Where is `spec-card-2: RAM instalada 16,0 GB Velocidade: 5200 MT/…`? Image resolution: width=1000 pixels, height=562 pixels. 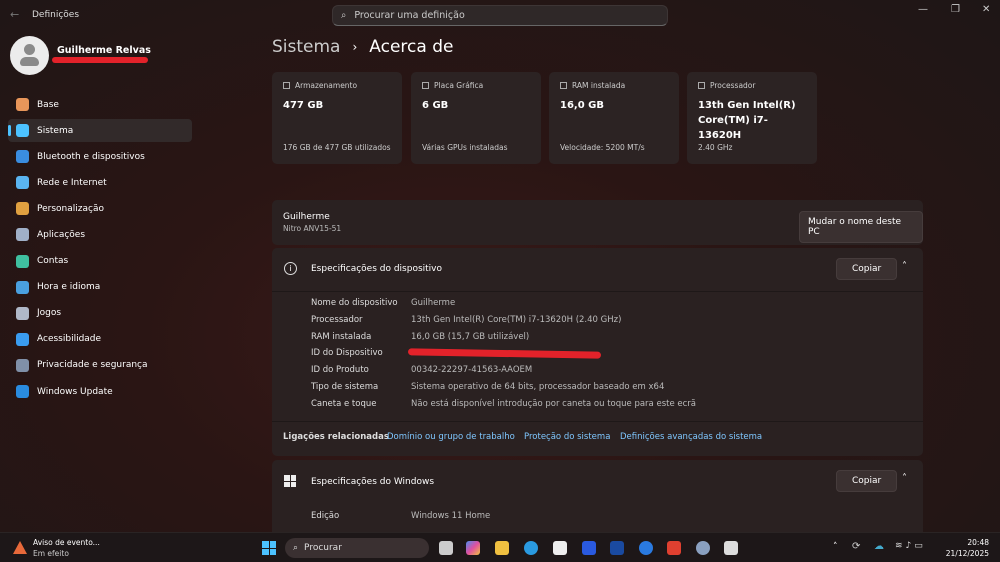
spec-card-2: RAM instalada 16,0 GB Velocidade: 5200 MT/… is located at coordinates (614, 118).